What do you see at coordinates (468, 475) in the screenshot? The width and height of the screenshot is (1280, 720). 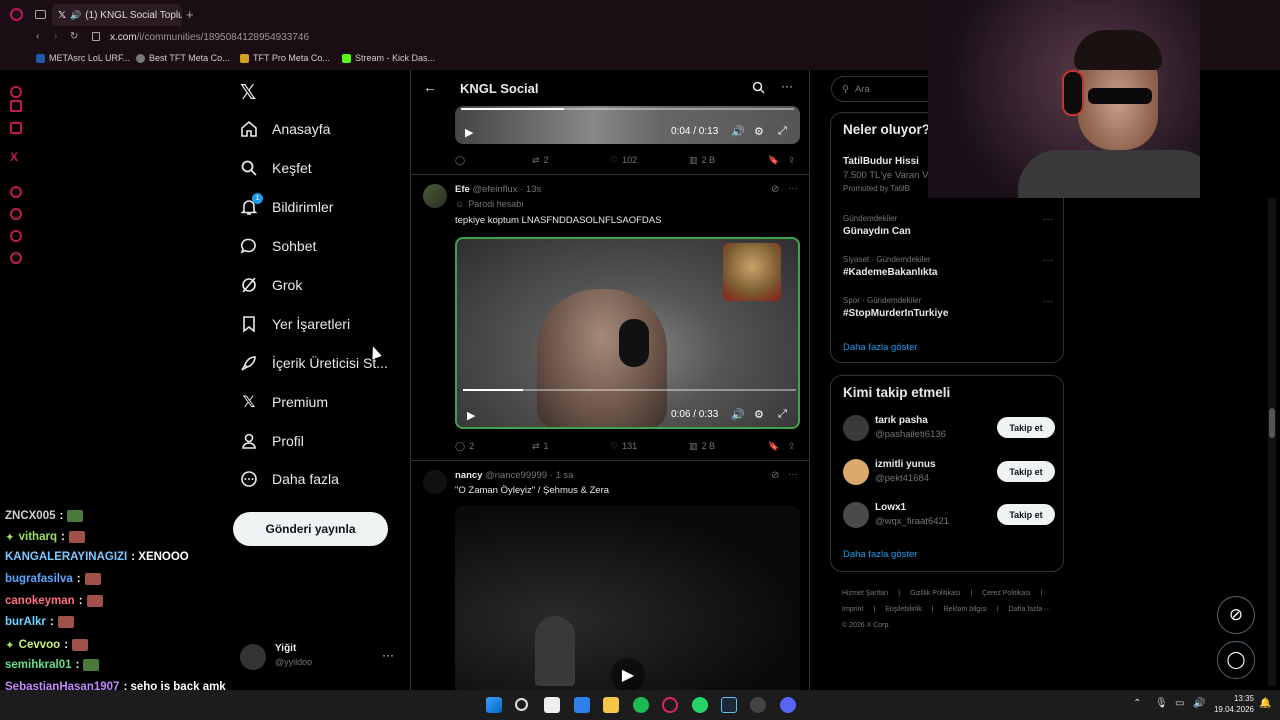 I see `author-name: nancy` at bounding box center [468, 475].